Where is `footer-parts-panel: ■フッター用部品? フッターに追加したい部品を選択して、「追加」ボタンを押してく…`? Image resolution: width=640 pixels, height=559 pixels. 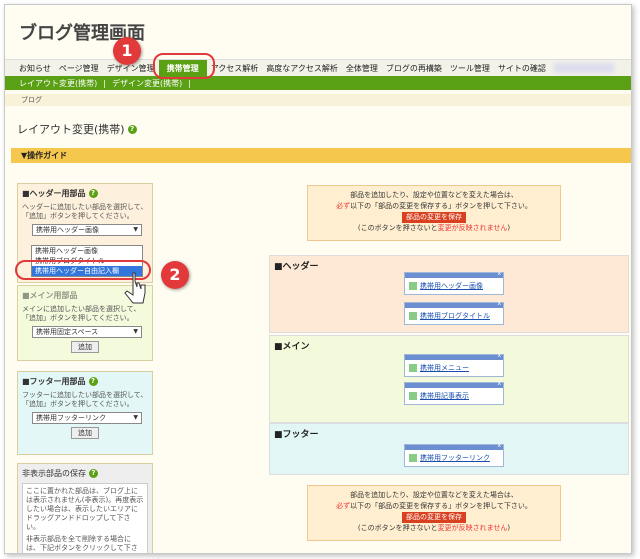 footer-parts-panel: ■フッター用部品? フッターに追加したい部品を選択して、「追加」ボタンを押してく… is located at coordinates (85, 413).